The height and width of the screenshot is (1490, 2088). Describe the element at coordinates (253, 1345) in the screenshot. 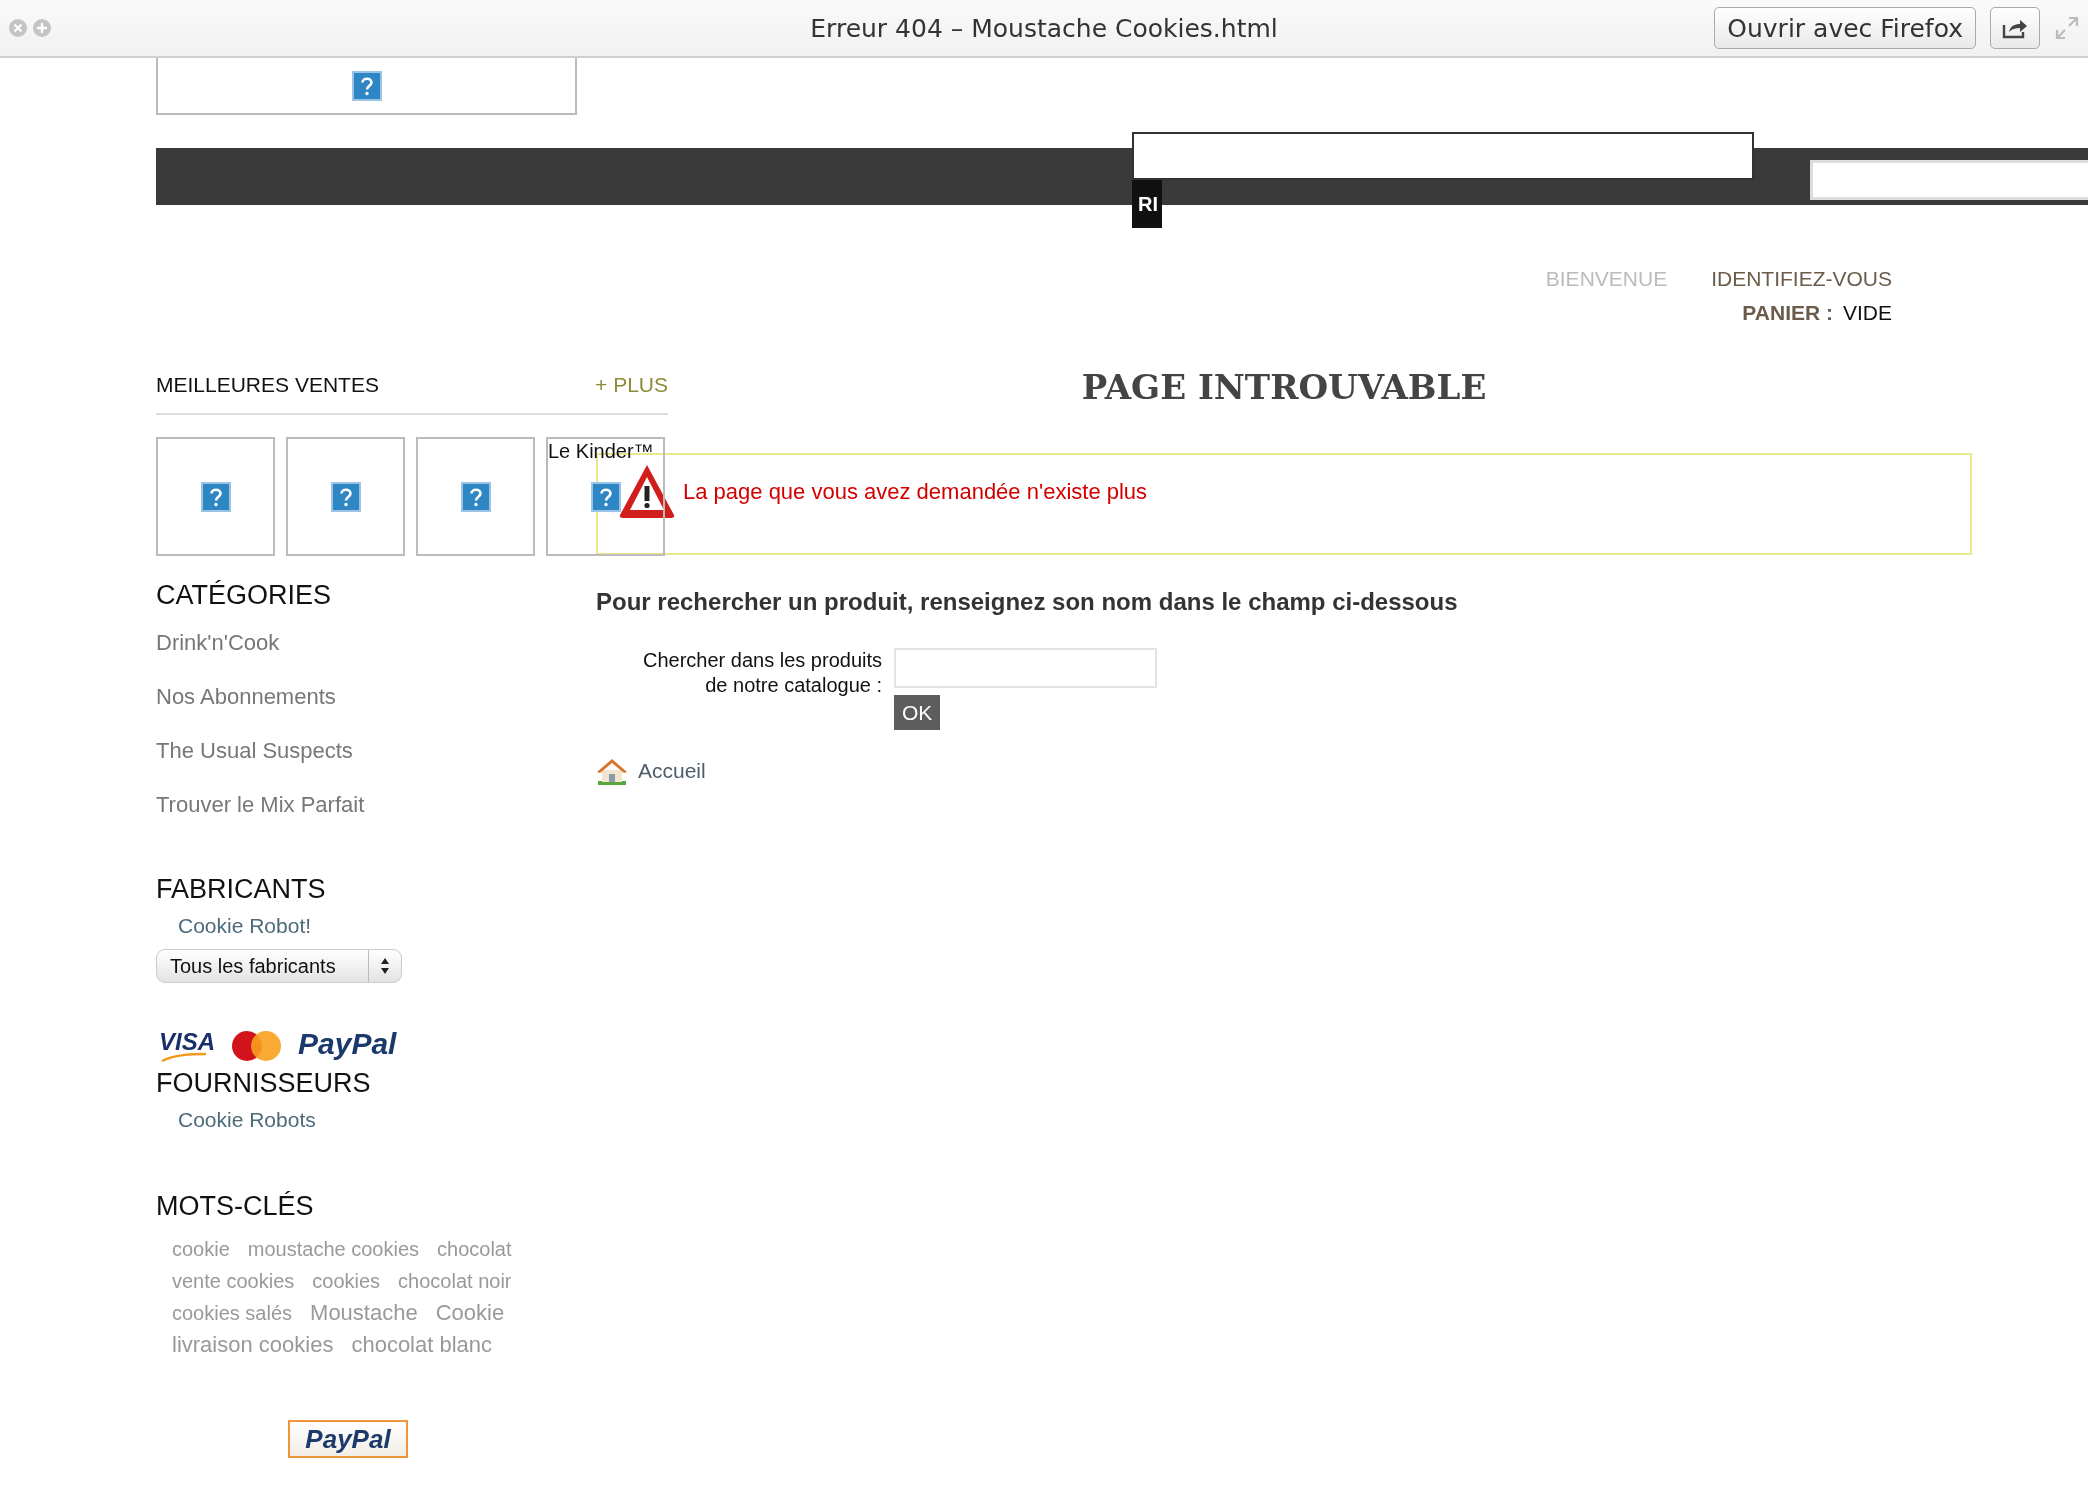

I see `tag-link: livraison cookies` at that location.